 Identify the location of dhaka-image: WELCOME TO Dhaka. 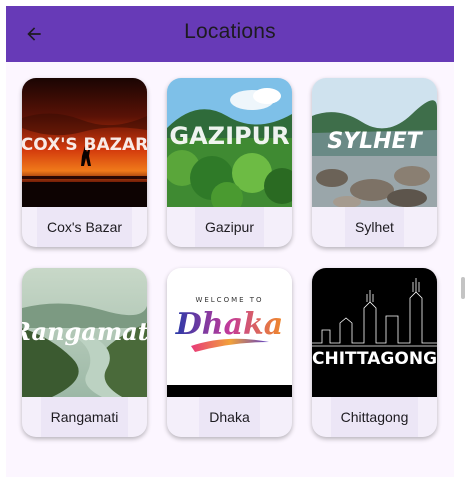
(229, 332).